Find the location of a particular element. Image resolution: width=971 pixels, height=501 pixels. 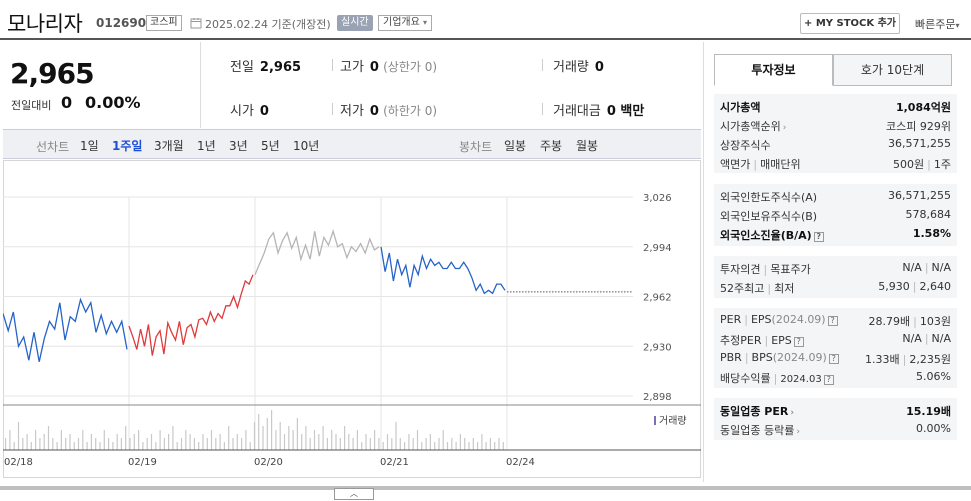

foreign-limit-value: 36,571,255 is located at coordinates (919, 195).